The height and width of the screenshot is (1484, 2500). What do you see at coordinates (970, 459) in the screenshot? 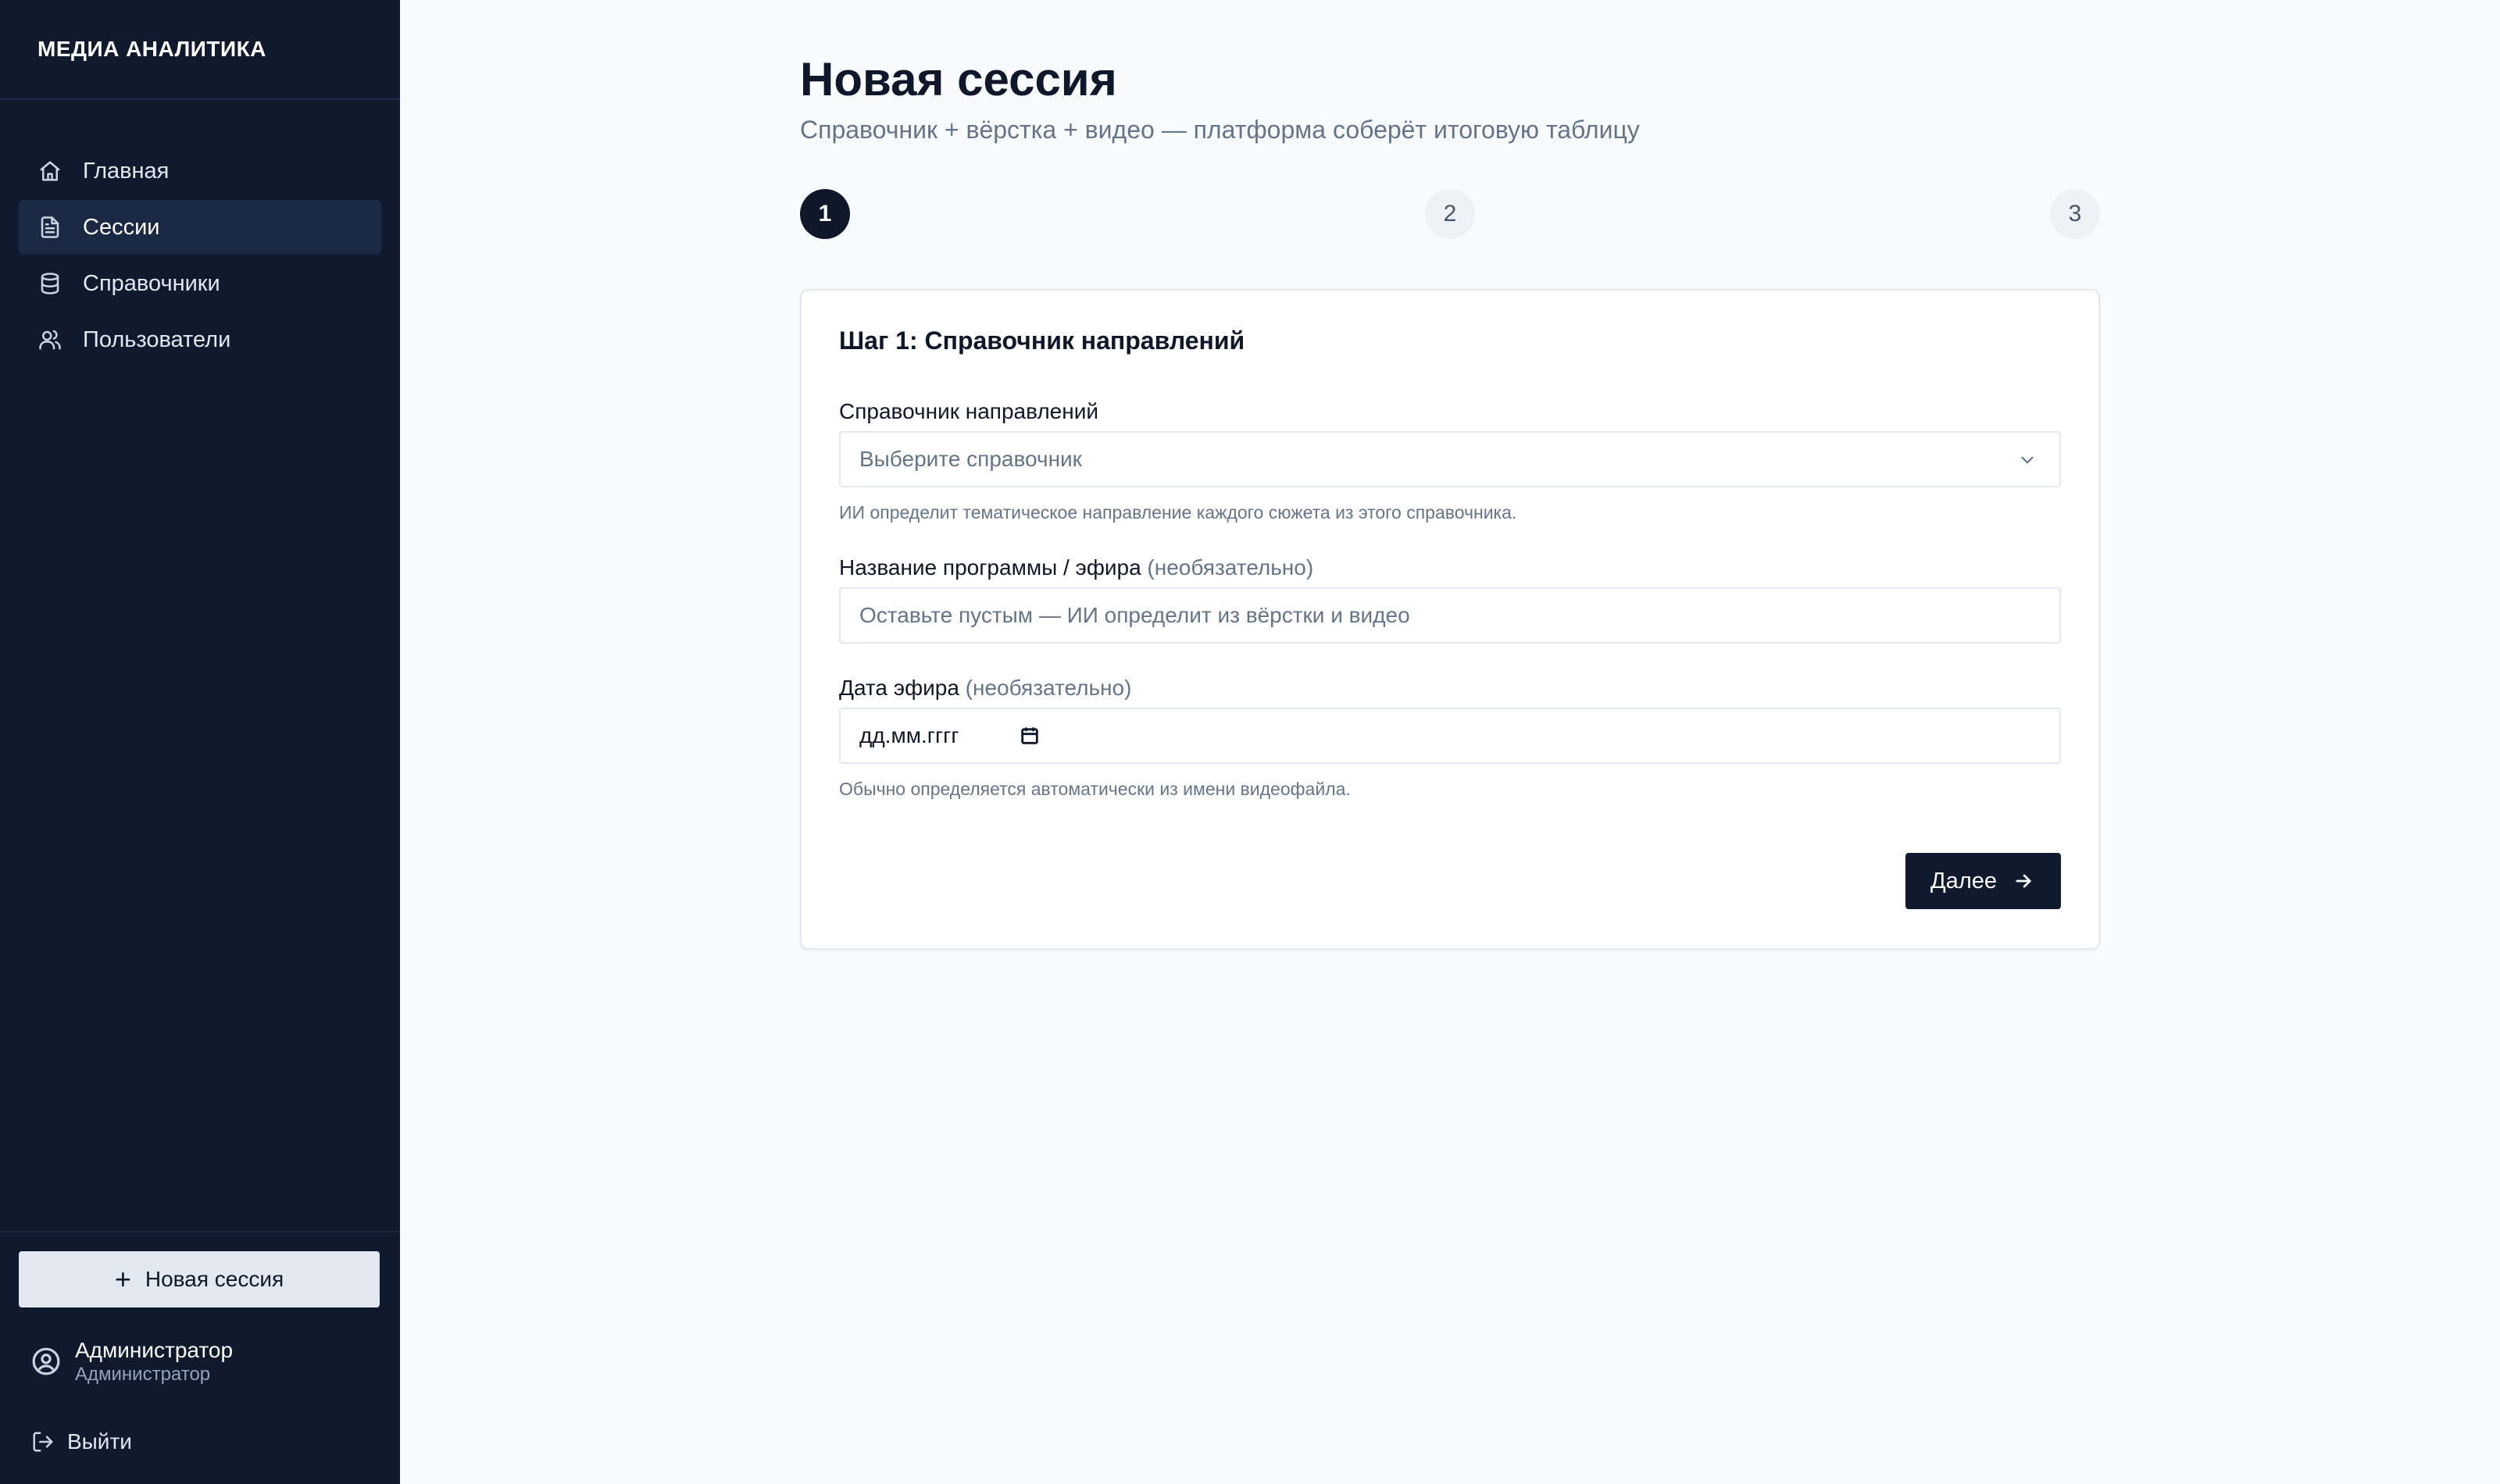
I see `directory-select-value: Выберите справочник` at bounding box center [970, 459].